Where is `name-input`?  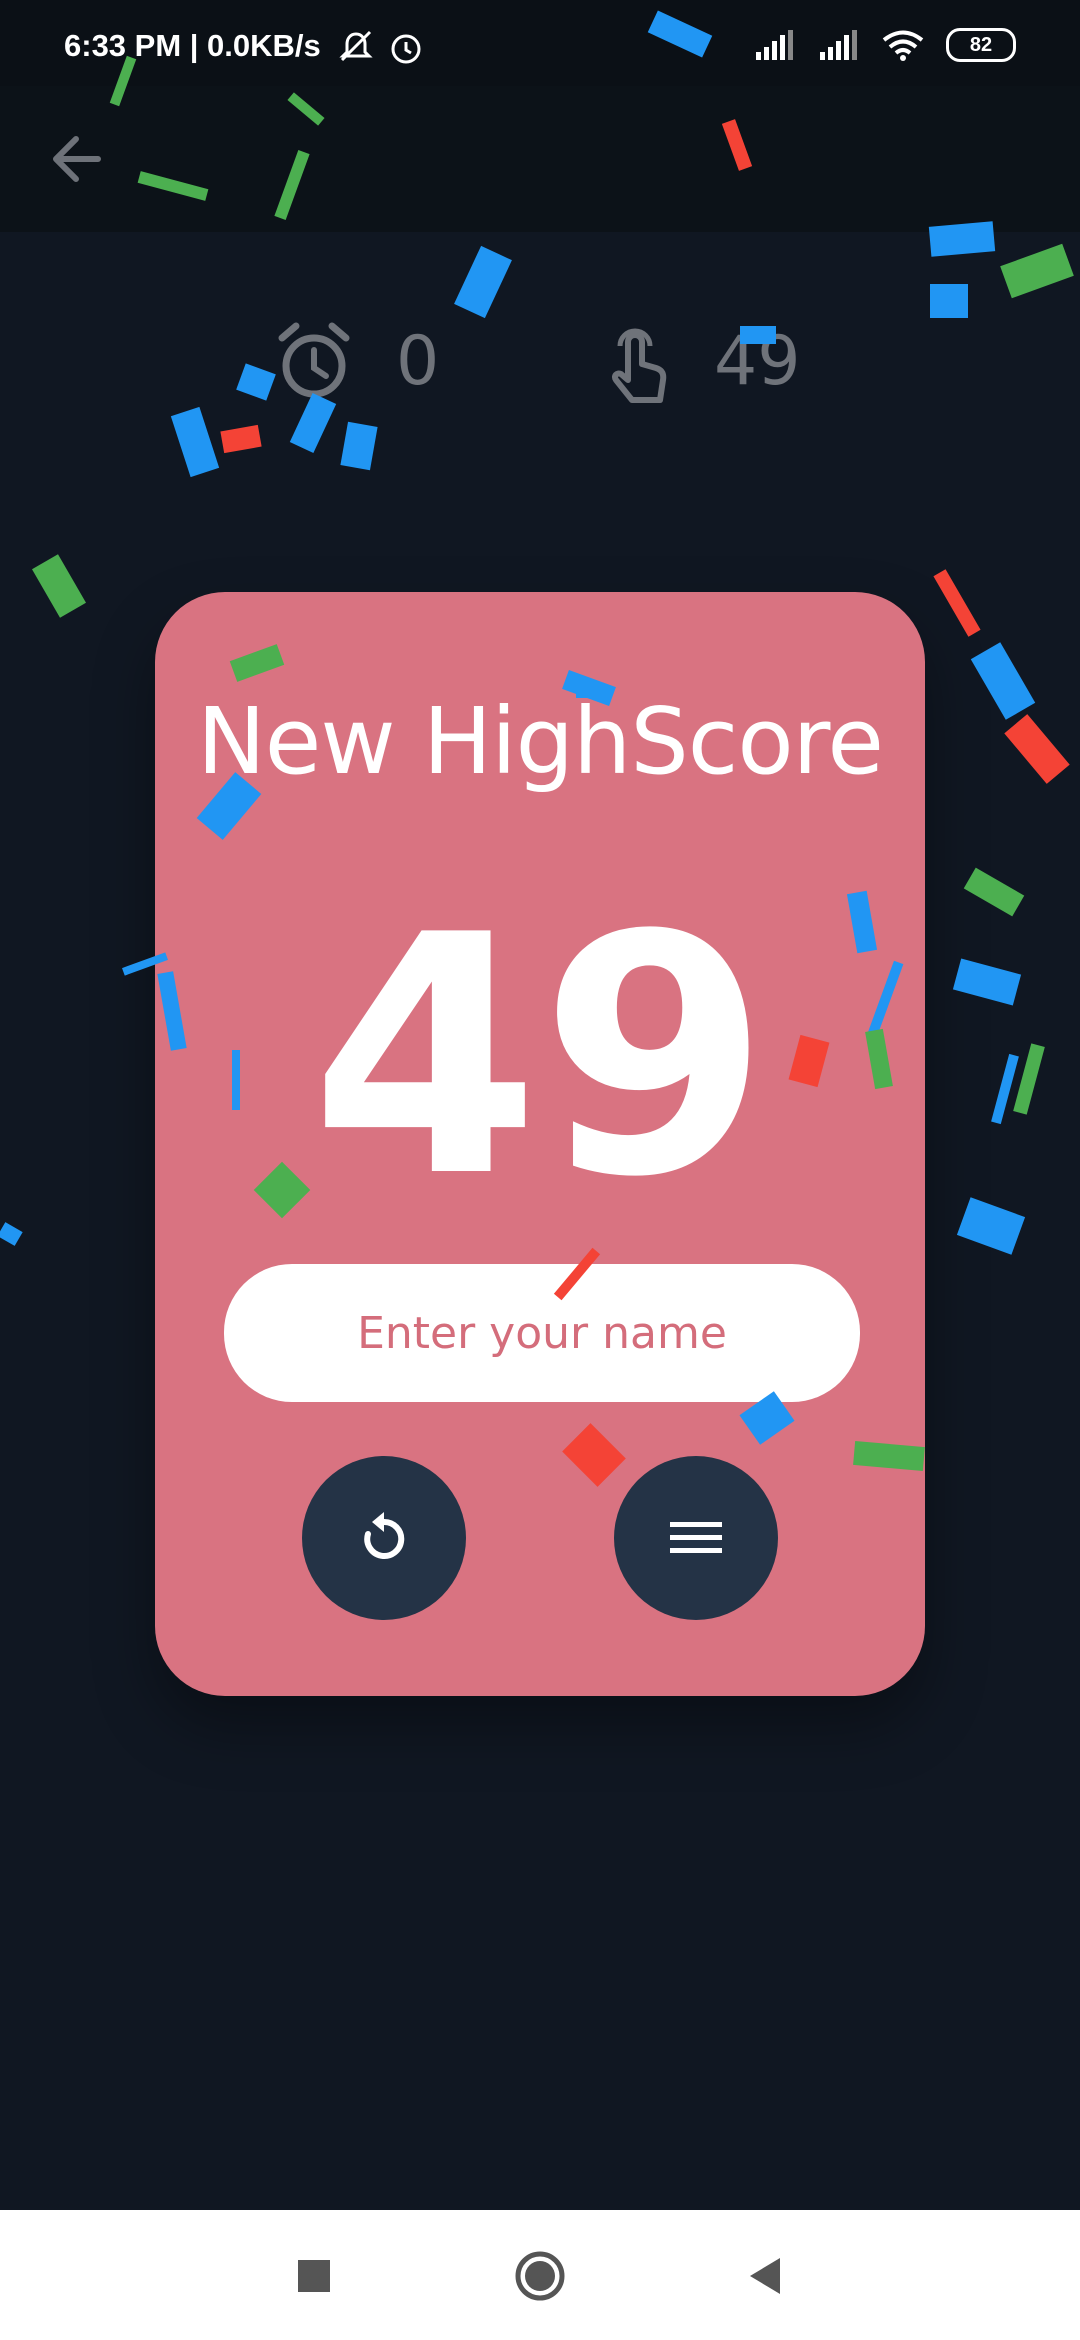 name-input is located at coordinates (542, 1333).